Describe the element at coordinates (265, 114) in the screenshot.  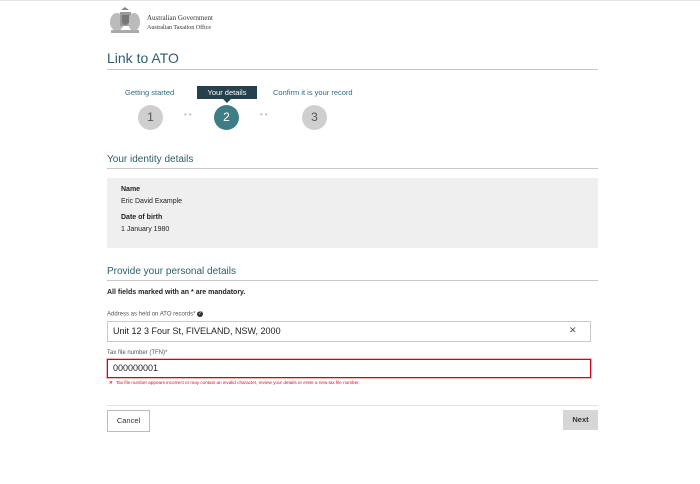
I see `step-connector-2: ••` at that location.